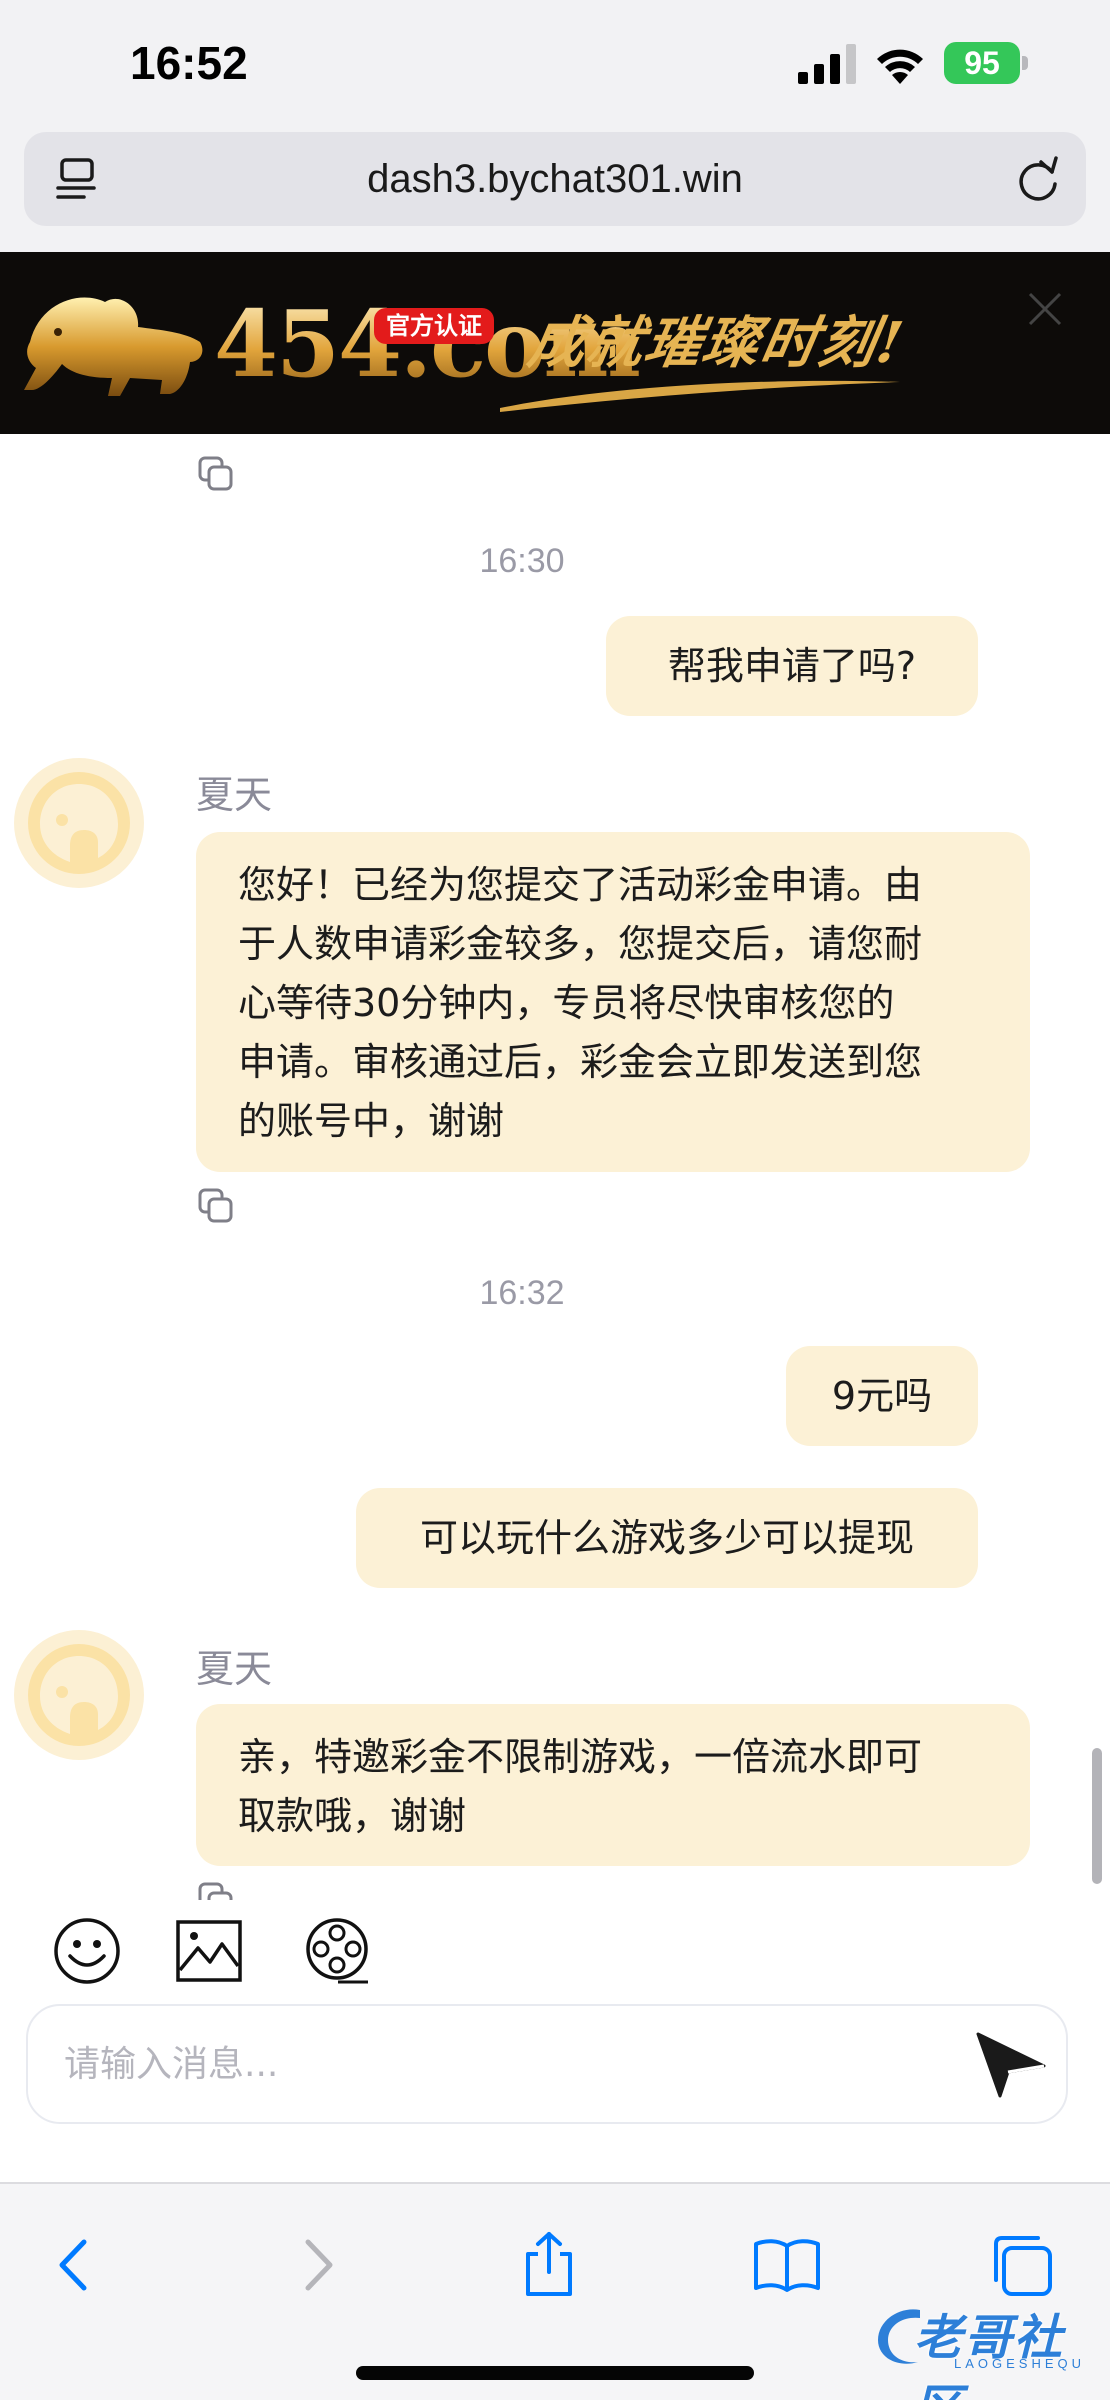  I want to click on message-line: 取款哦，谢谢, so click(352, 1816).